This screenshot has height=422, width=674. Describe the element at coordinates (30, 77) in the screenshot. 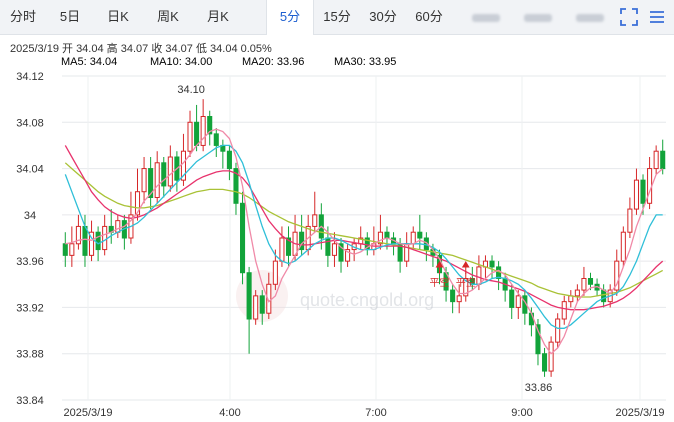

I see `y-tick-label: 34.12` at that location.